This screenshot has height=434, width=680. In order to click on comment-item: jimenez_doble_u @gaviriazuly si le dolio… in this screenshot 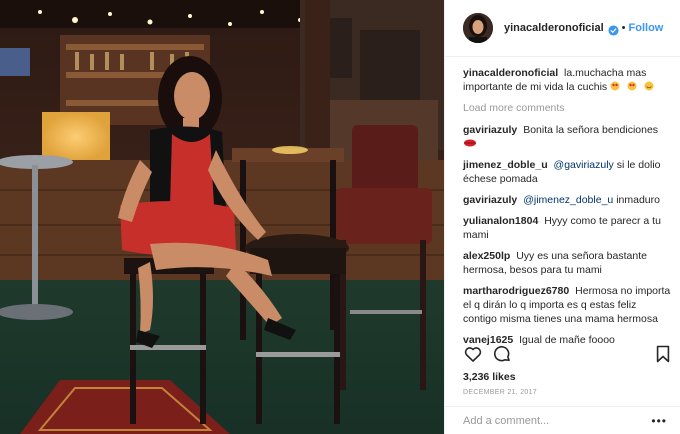, I will do `click(567, 172)`.